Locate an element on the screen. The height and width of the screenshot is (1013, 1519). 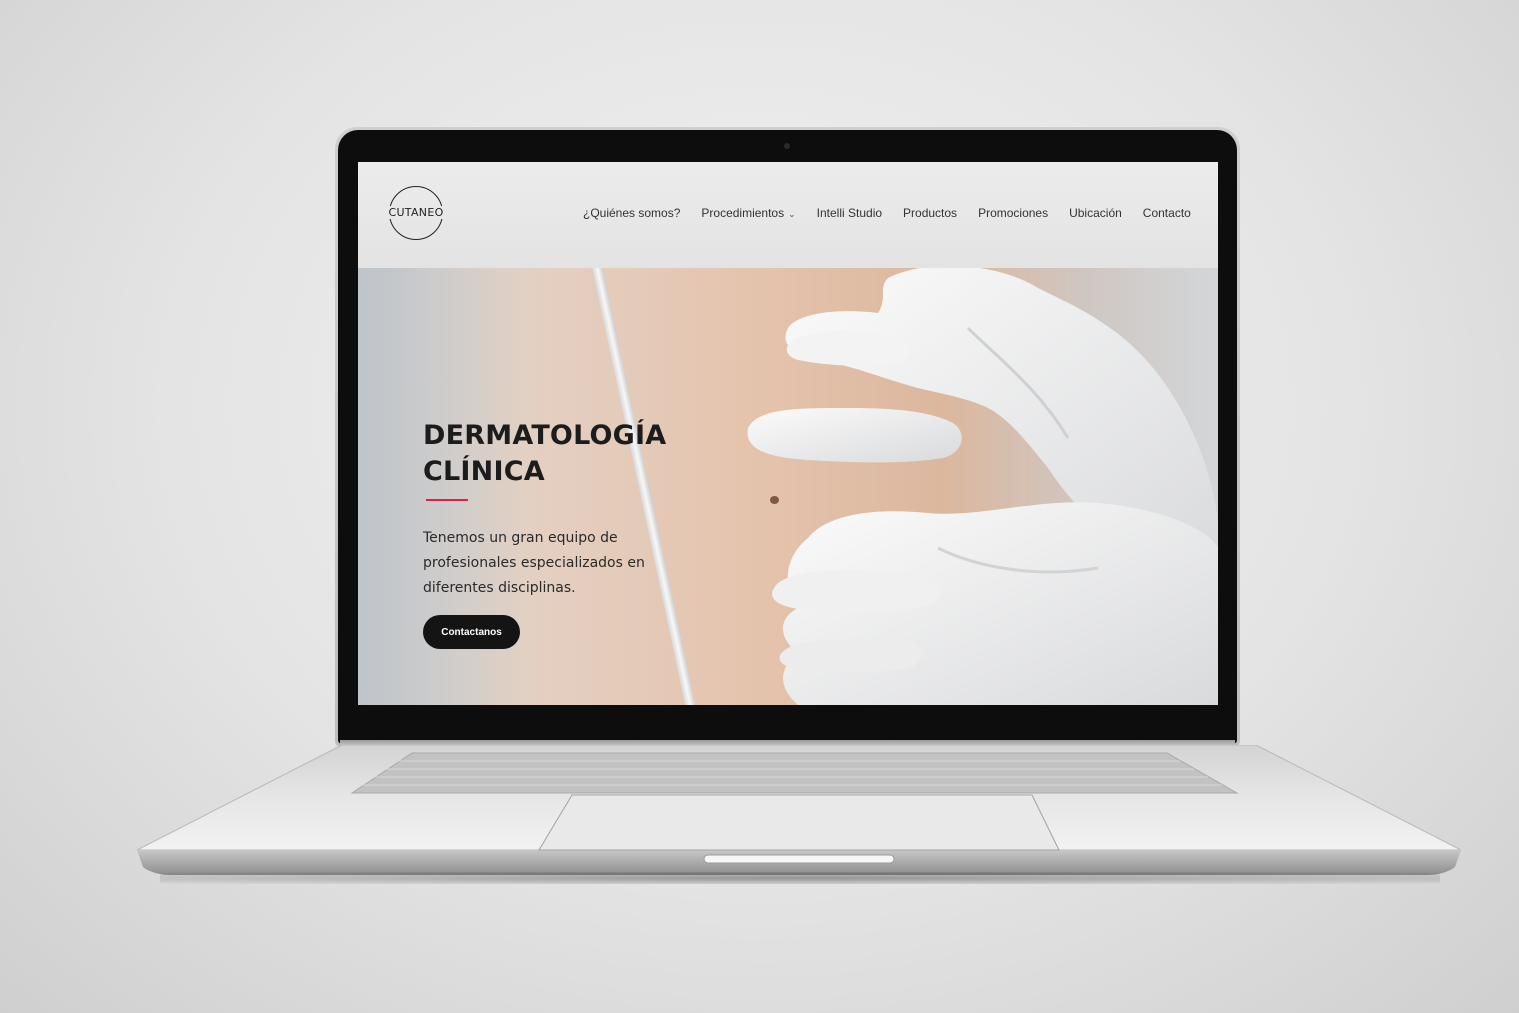
nav-item-quienes-somos: ¿Quiénes somos? is located at coordinates (631, 213).